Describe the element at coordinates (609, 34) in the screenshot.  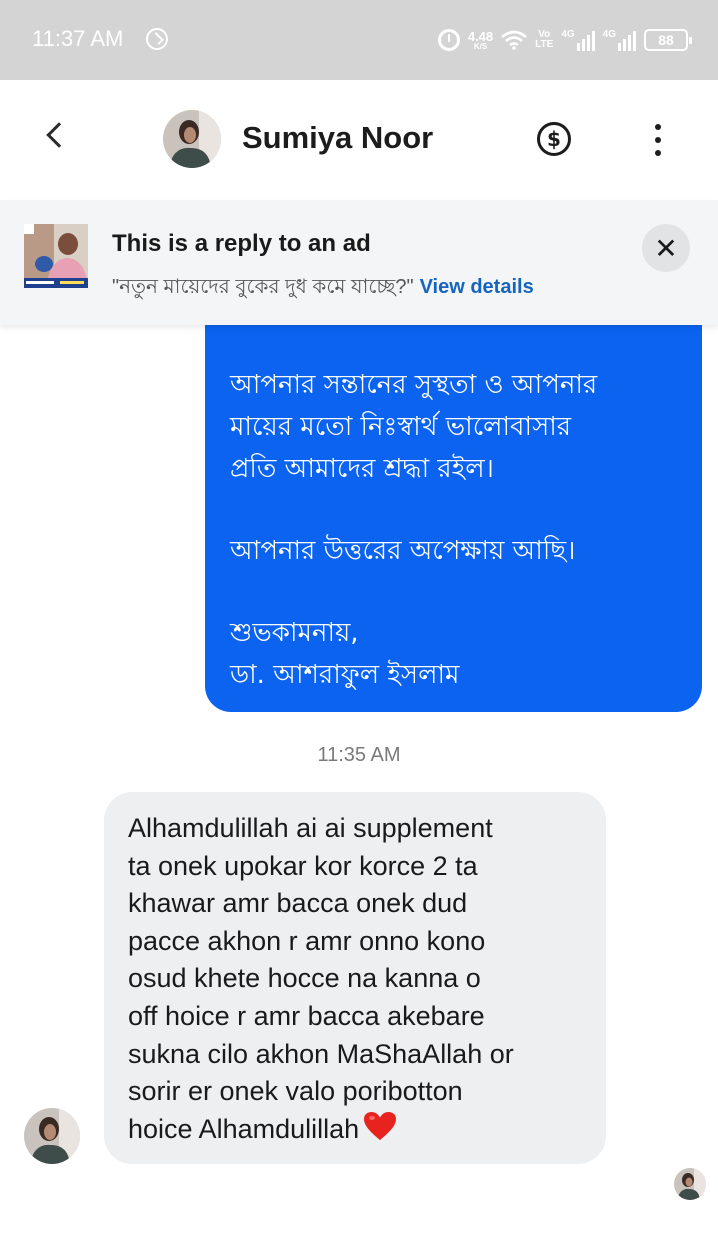
I see `sim2-tech: 4G` at that location.